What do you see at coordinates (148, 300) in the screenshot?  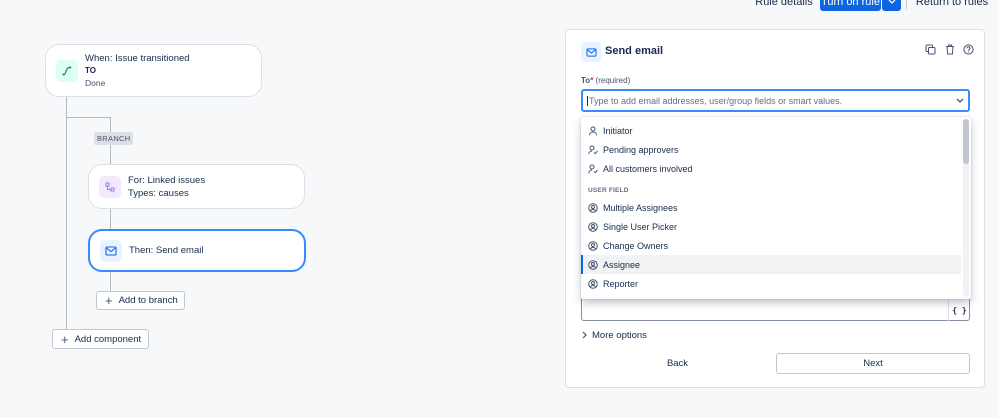 I see `add-to-branch-label: Add to branch` at bounding box center [148, 300].